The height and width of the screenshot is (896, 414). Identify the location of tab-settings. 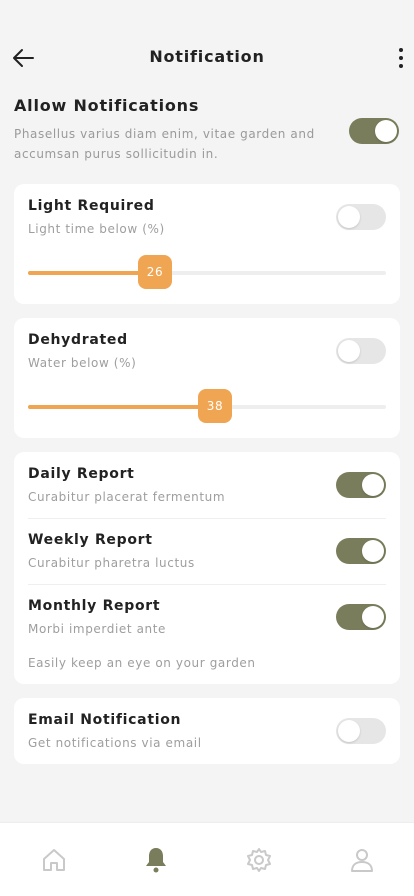
(259, 860).